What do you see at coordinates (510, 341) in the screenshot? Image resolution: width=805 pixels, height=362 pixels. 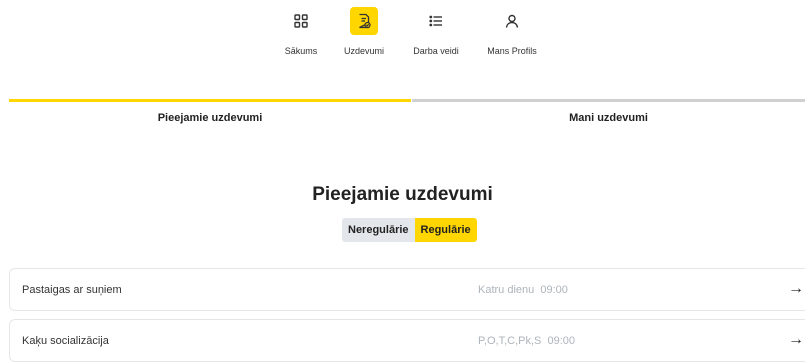 I see `task-days: P,O,T,C,Pk,S` at bounding box center [510, 341].